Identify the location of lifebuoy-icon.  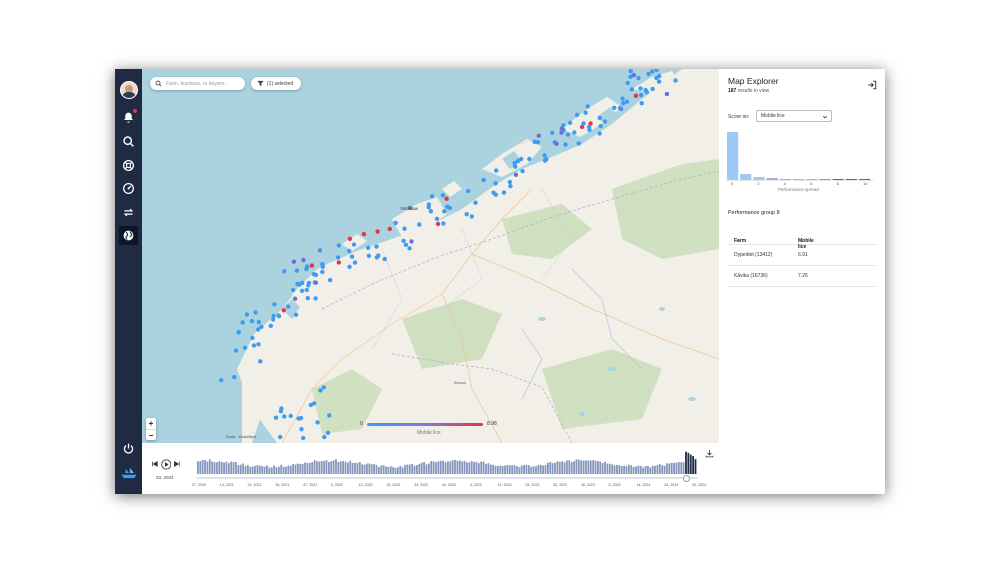
(128, 165).